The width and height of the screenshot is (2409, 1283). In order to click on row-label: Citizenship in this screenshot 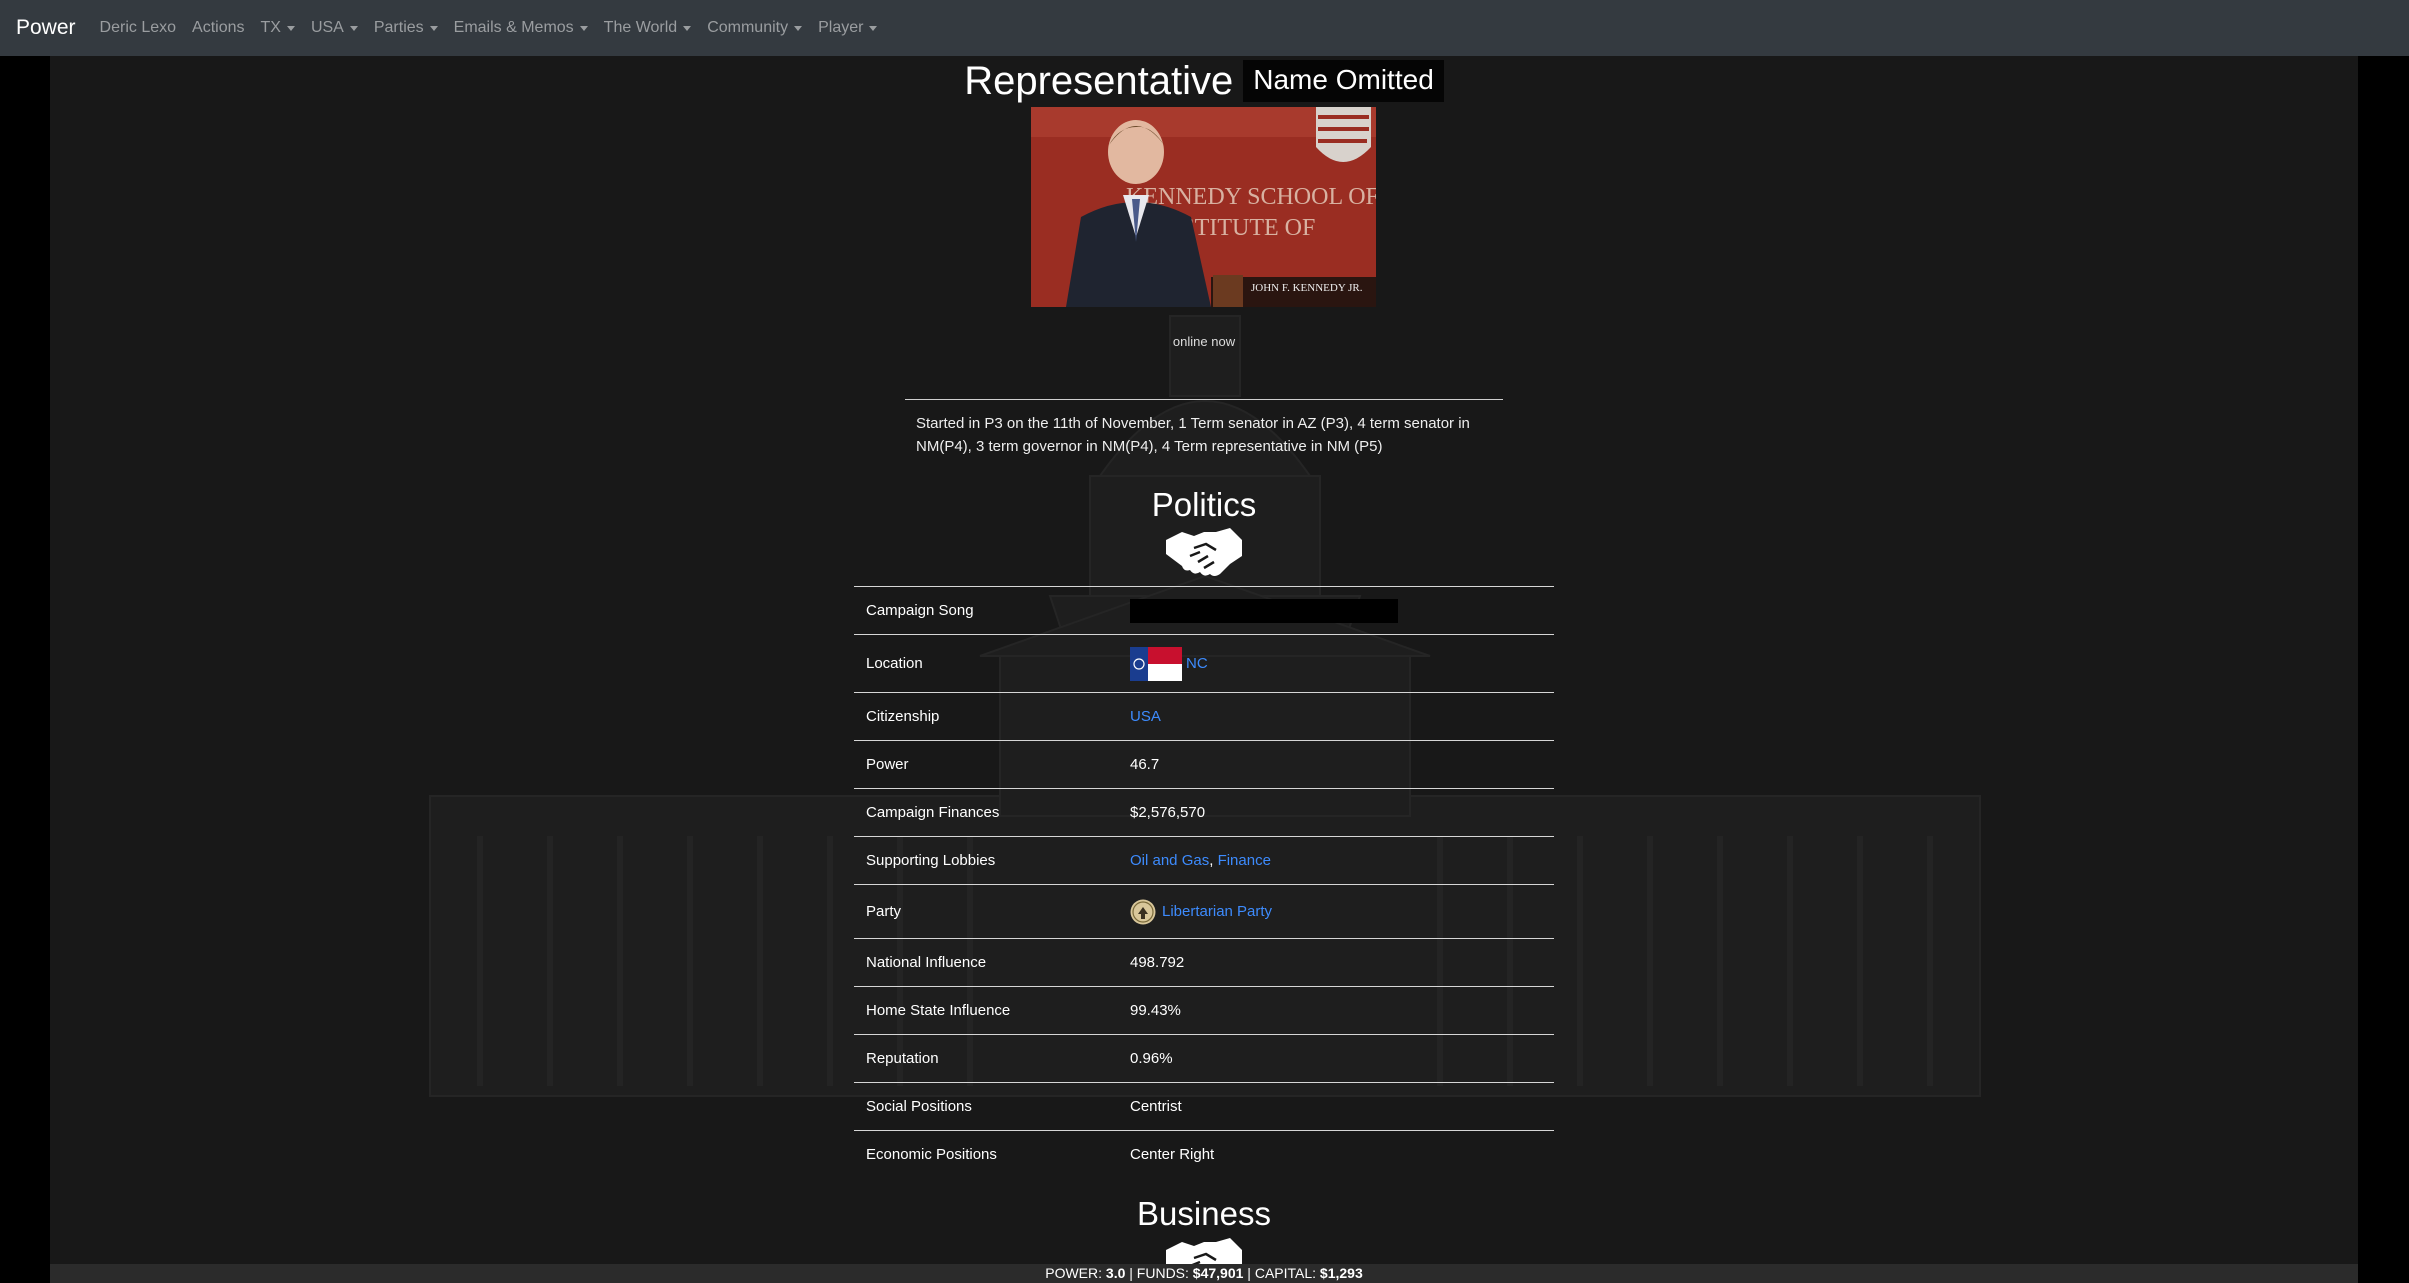, I will do `click(986, 716)`.